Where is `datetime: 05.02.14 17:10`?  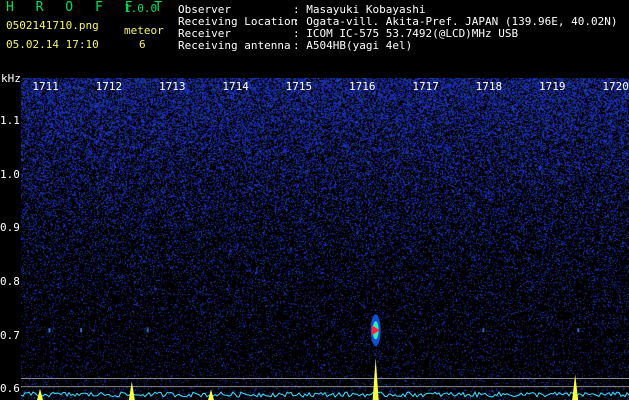
datetime: 05.02.14 17:10 is located at coordinates (52, 44).